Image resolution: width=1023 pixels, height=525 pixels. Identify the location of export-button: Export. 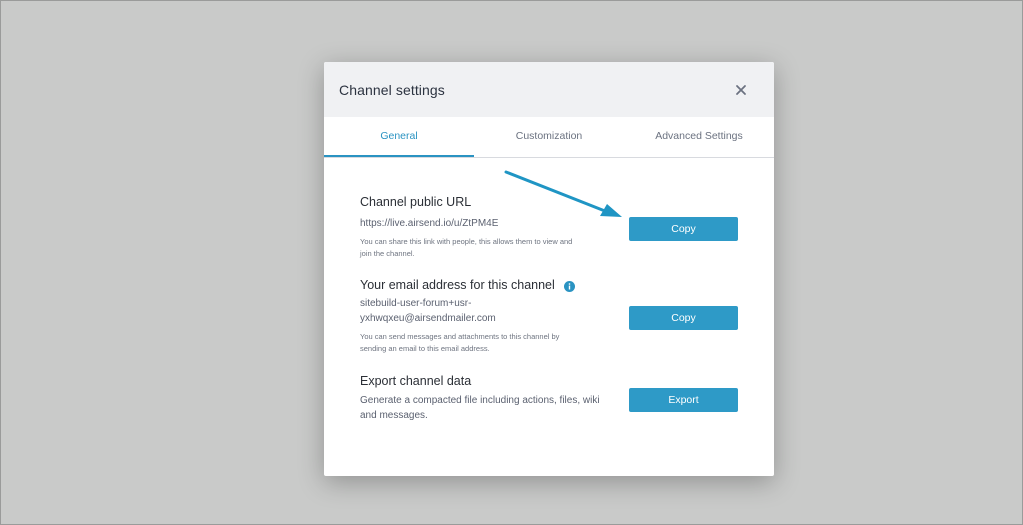
(683, 400).